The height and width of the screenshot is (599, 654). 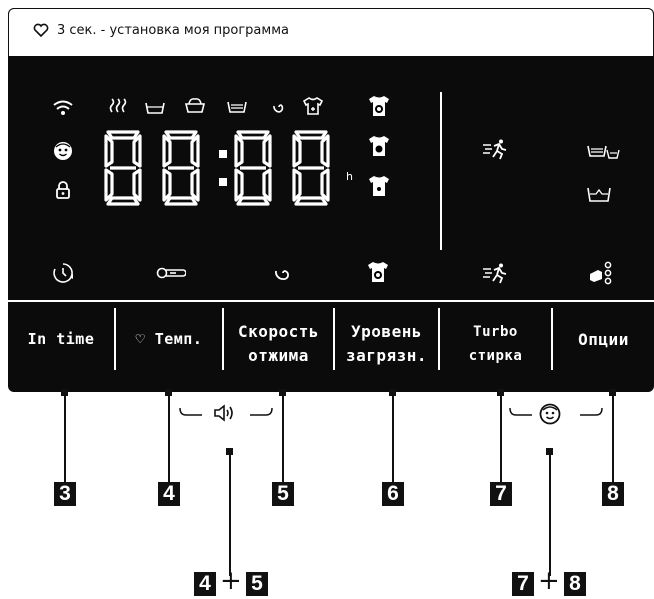 I want to click on badge-combo-8: 8, so click(x=575, y=584).